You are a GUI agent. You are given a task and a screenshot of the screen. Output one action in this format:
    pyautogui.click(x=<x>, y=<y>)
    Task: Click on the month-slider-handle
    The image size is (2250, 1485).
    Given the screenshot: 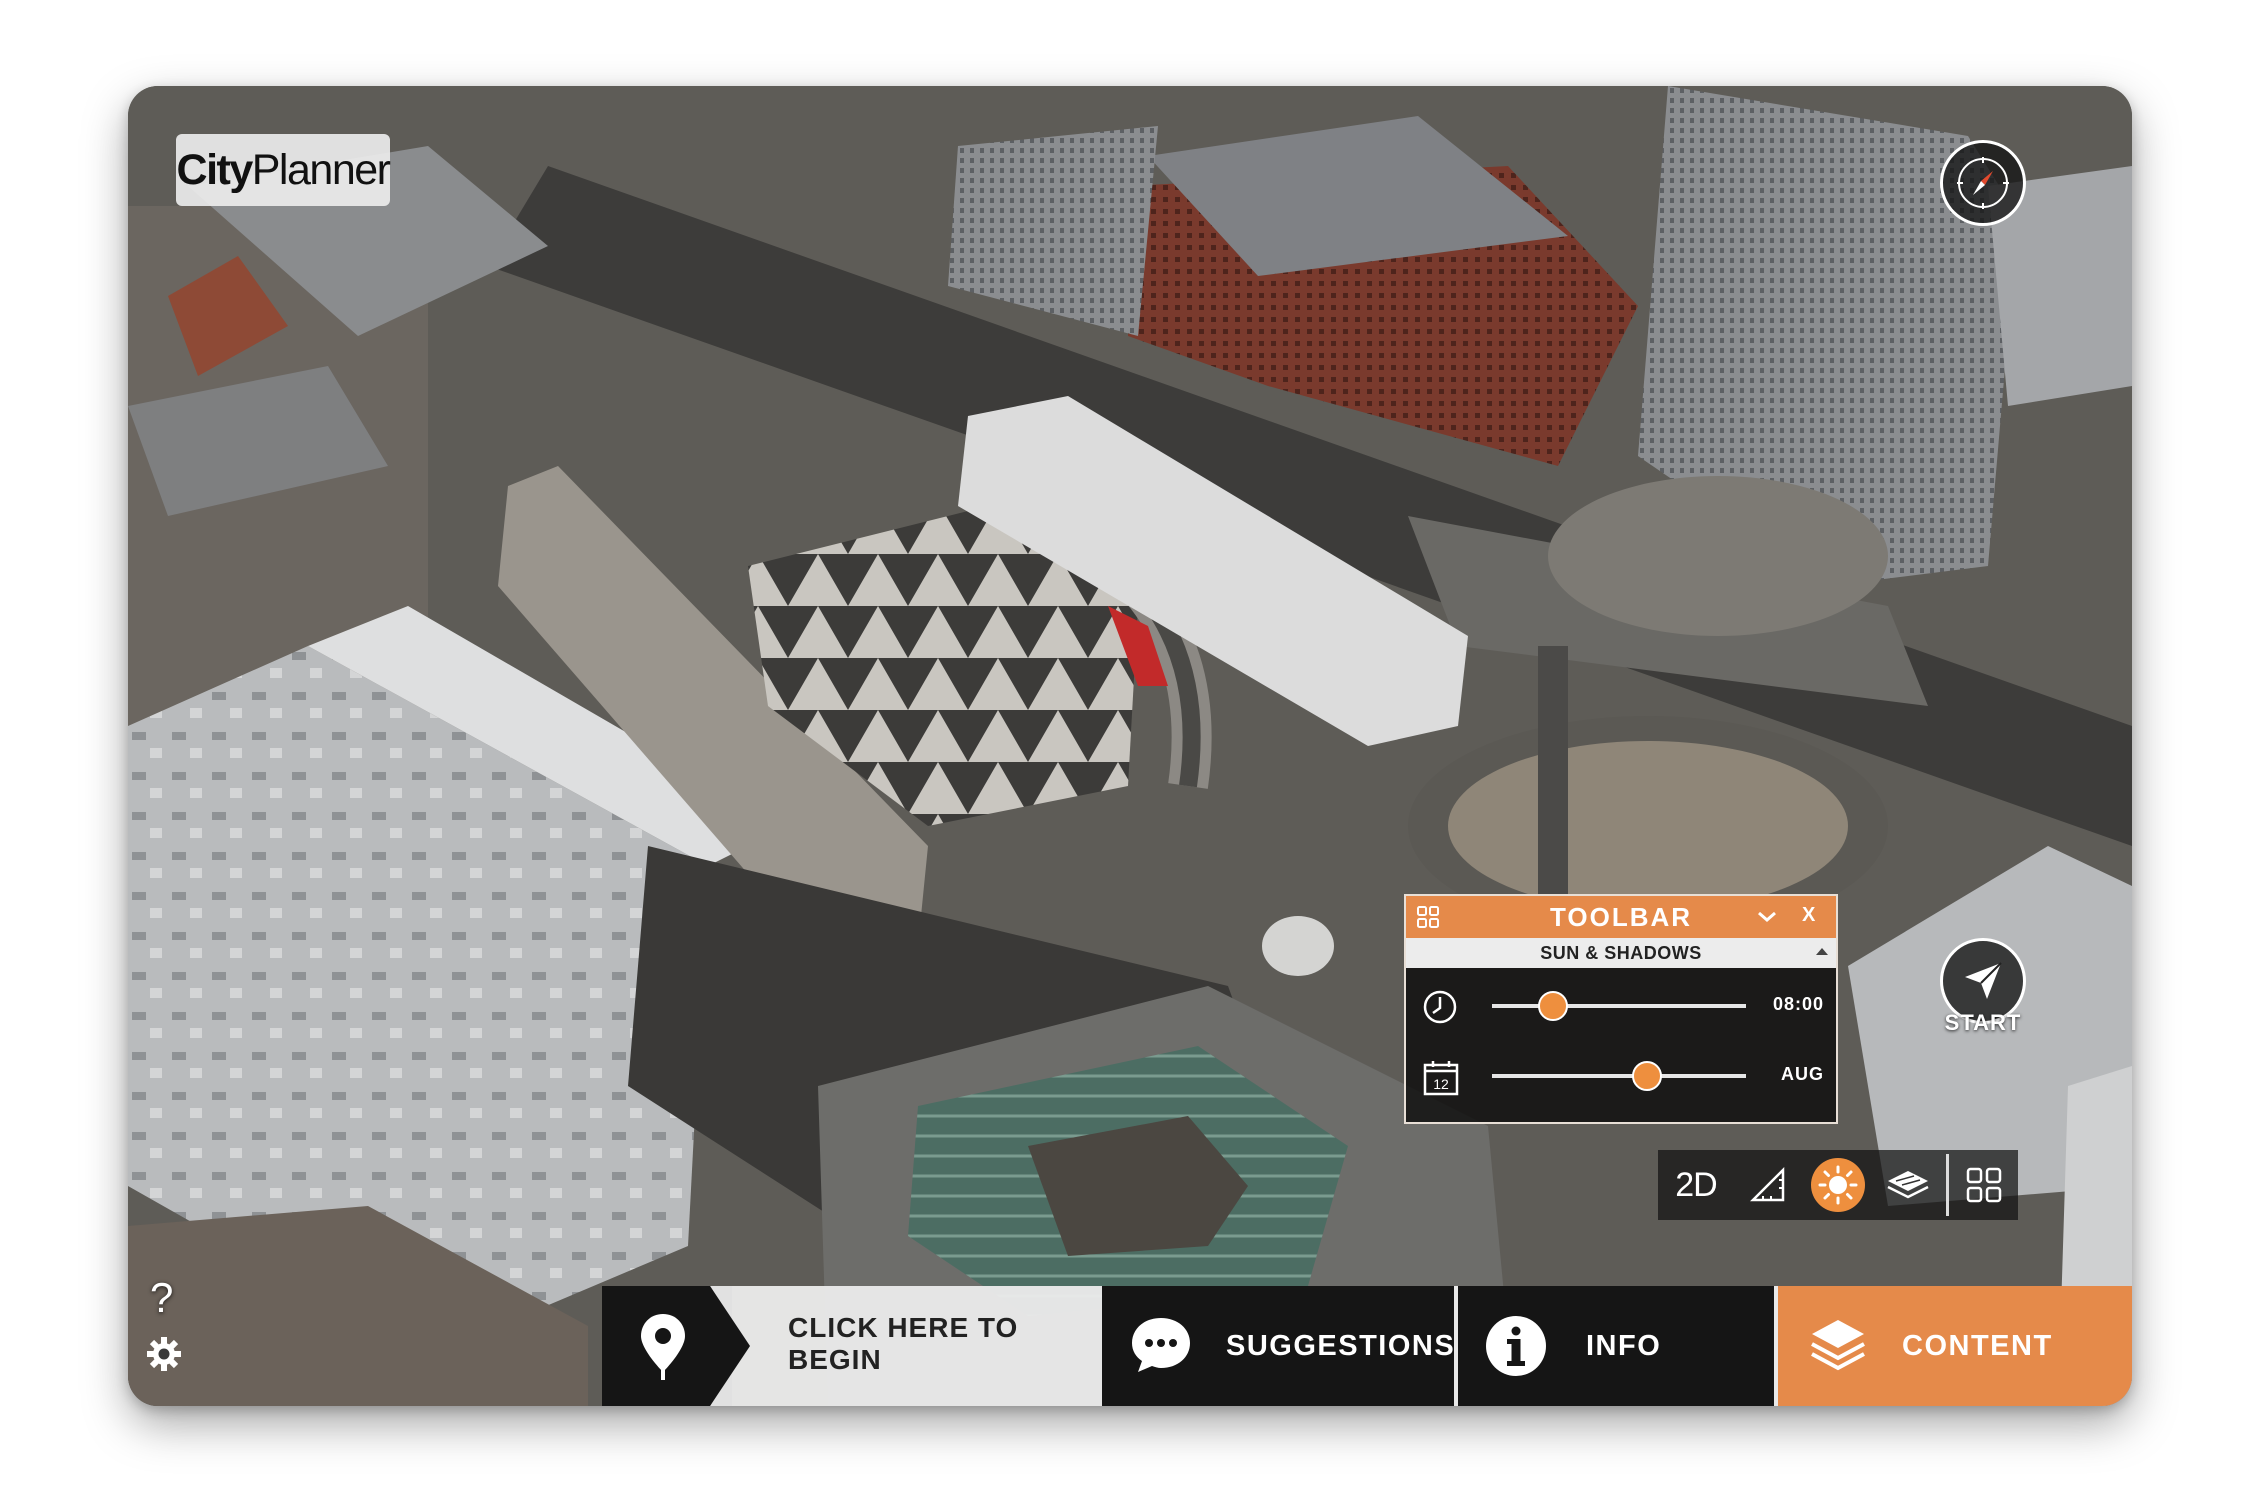 What is the action you would take?
    pyautogui.click(x=1646, y=1076)
    